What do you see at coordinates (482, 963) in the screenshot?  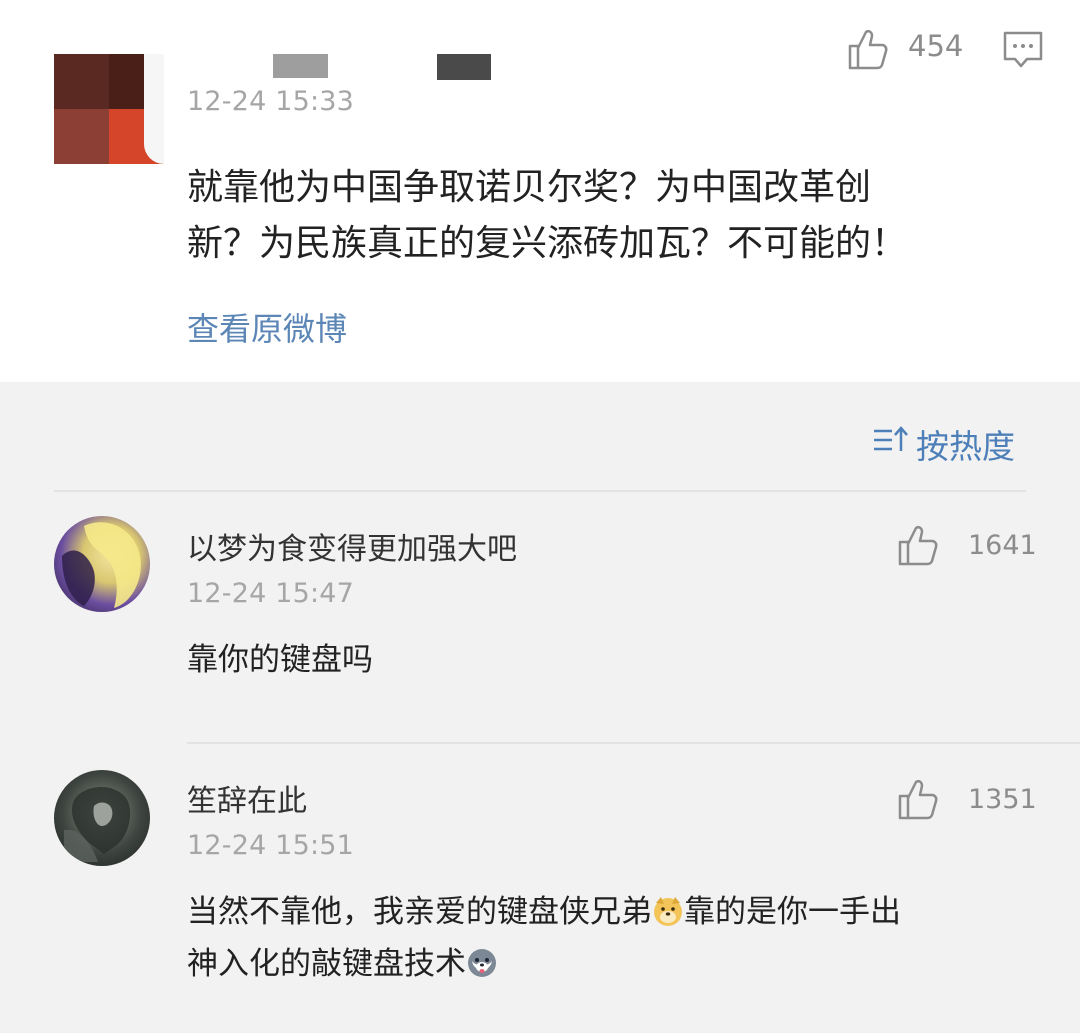 I see `husky-emoji-icon` at bounding box center [482, 963].